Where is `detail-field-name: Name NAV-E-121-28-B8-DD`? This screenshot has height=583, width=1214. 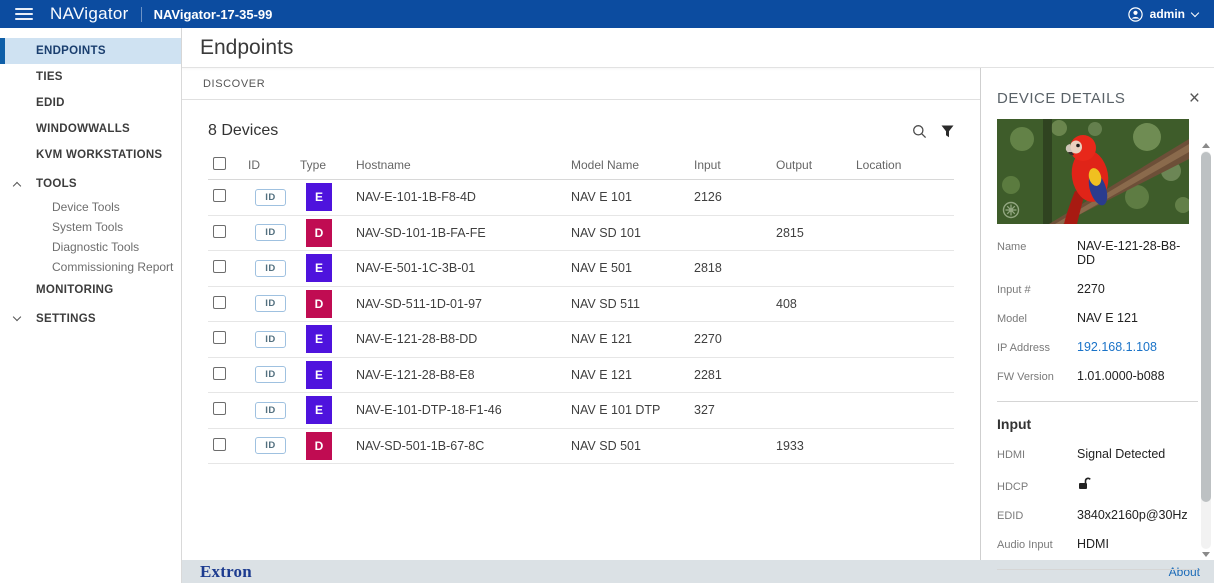
detail-field-name: Name NAV-E-121-28-B8-DD is located at coordinates (1097, 253).